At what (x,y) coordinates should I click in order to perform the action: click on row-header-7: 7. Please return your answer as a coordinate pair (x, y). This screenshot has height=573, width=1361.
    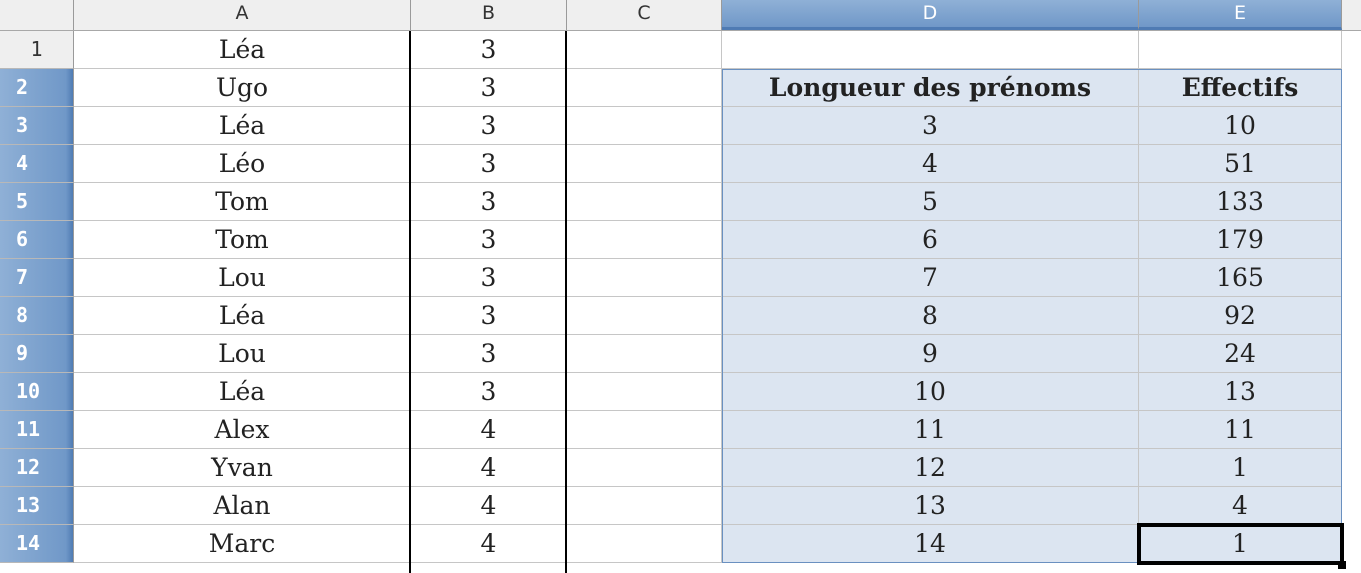
    Looking at the image, I should click on (37, 278).